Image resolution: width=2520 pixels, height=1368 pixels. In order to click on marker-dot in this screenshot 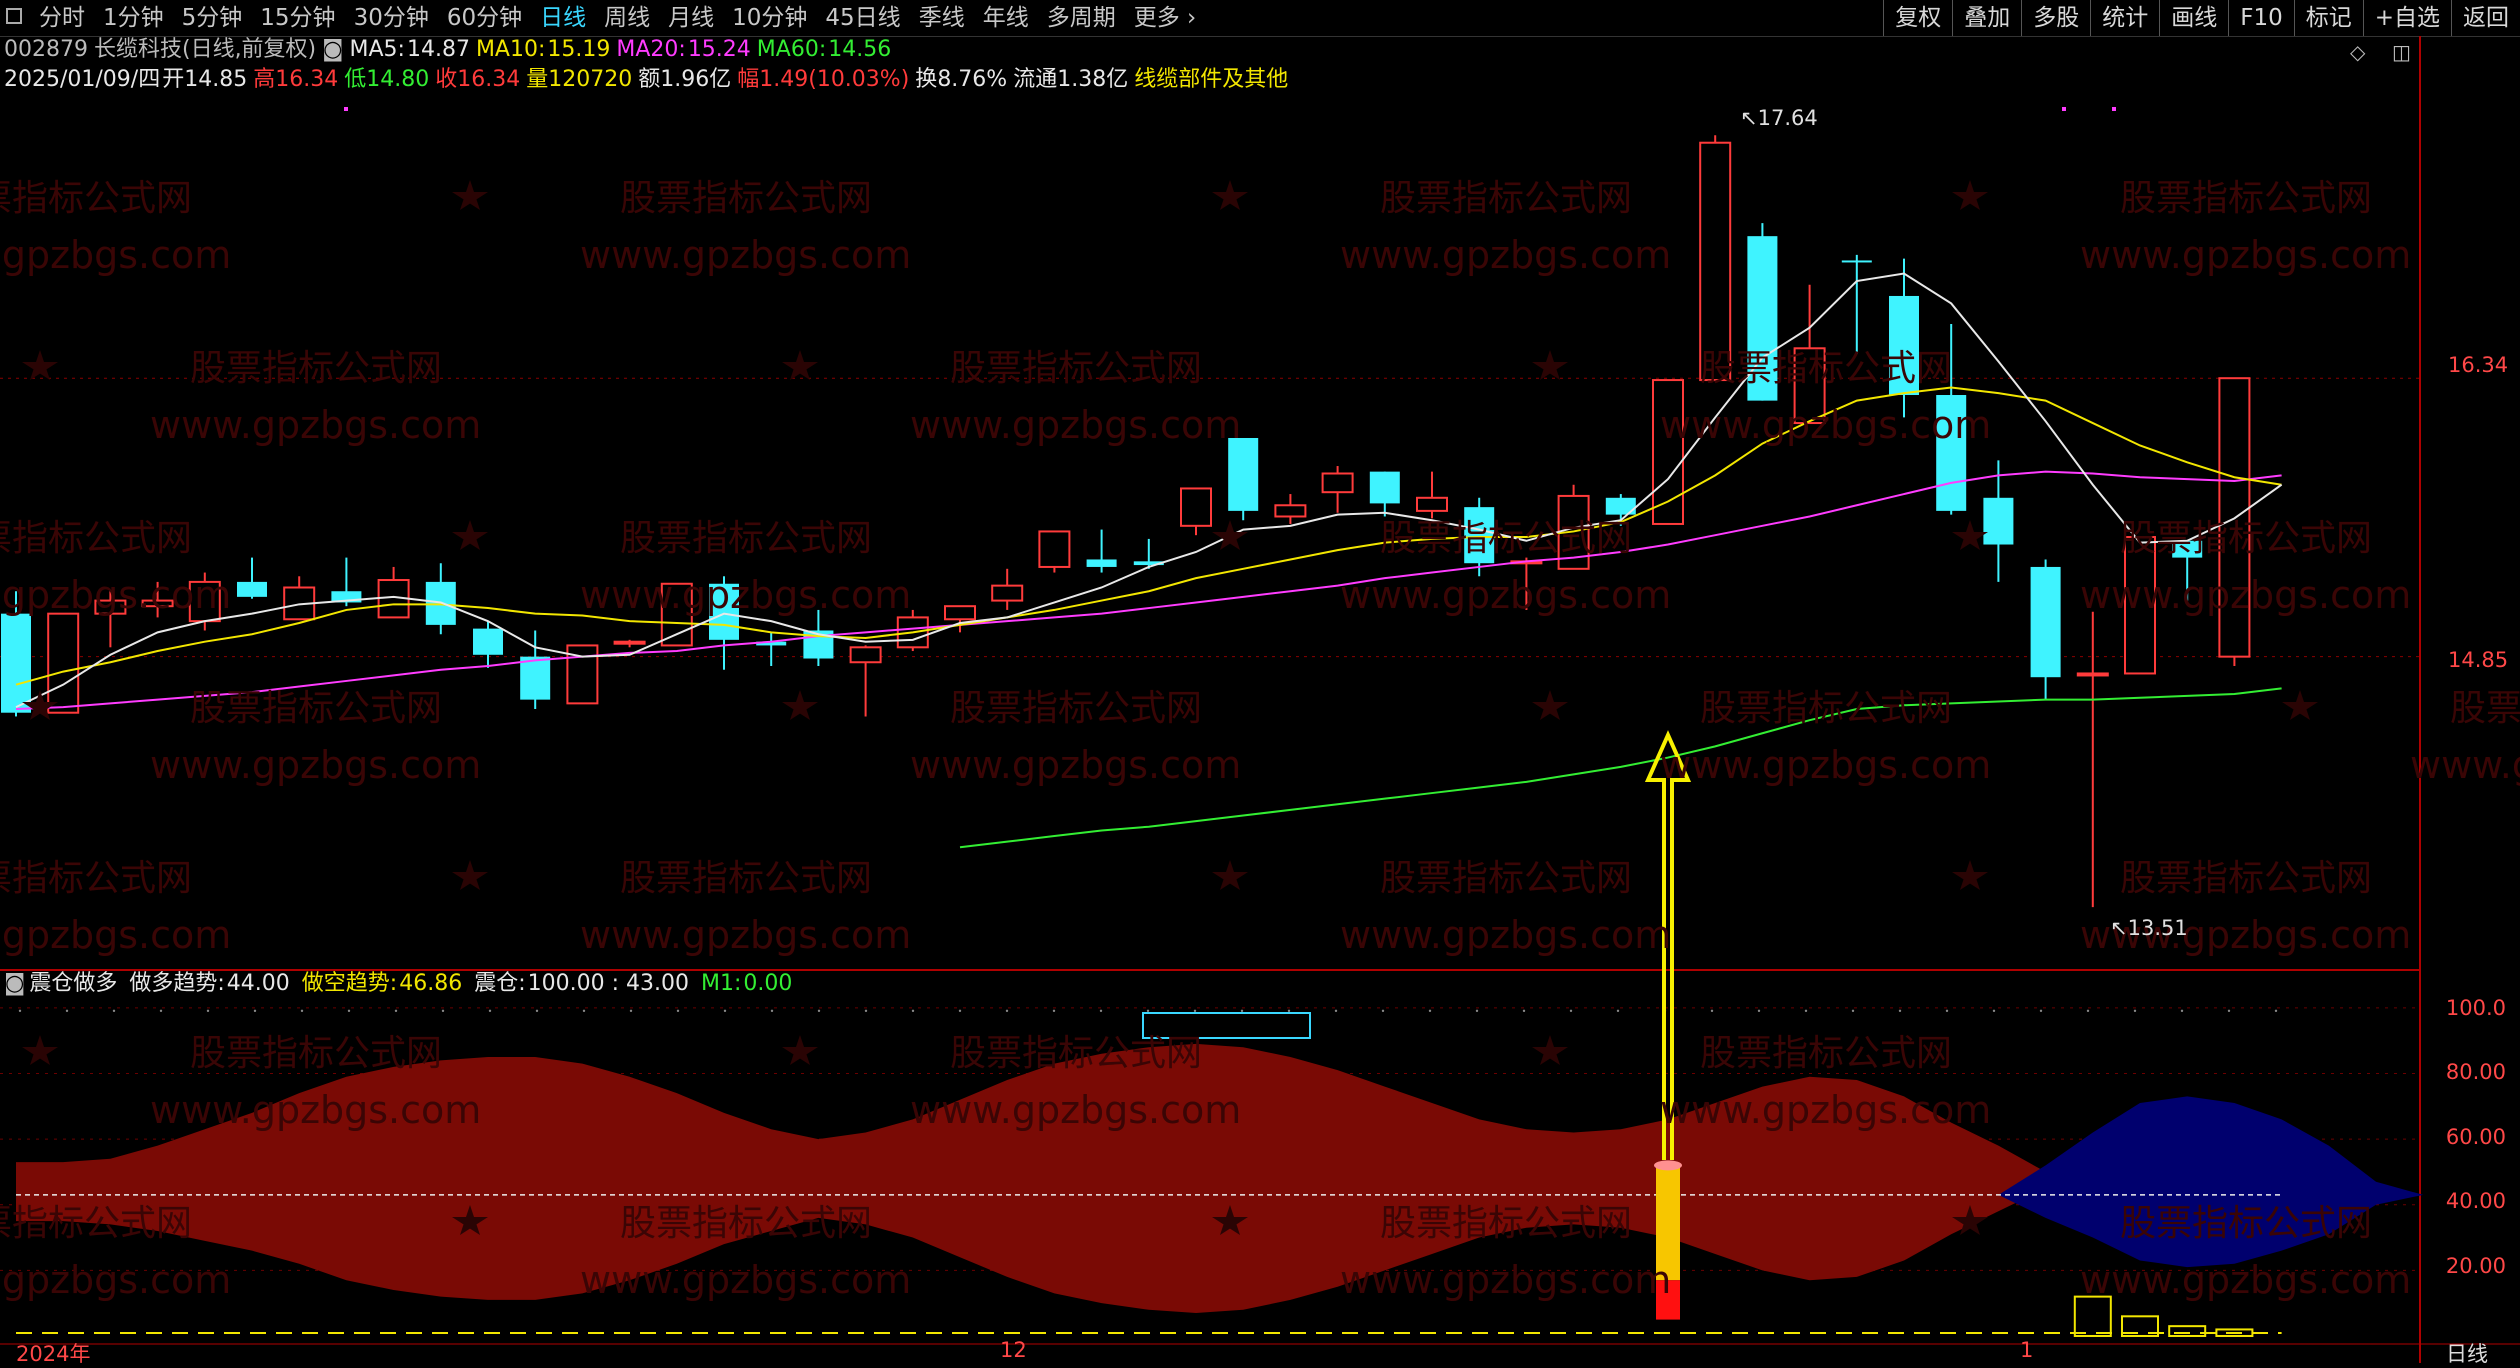, I will do `click(2064, 109)`.